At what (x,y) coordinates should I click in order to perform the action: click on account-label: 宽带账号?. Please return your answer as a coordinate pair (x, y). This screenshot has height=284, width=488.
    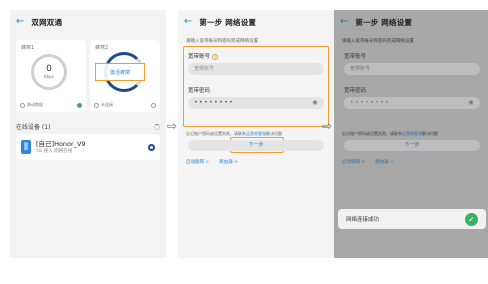
    Looking at the image, I should click on (203, 56).